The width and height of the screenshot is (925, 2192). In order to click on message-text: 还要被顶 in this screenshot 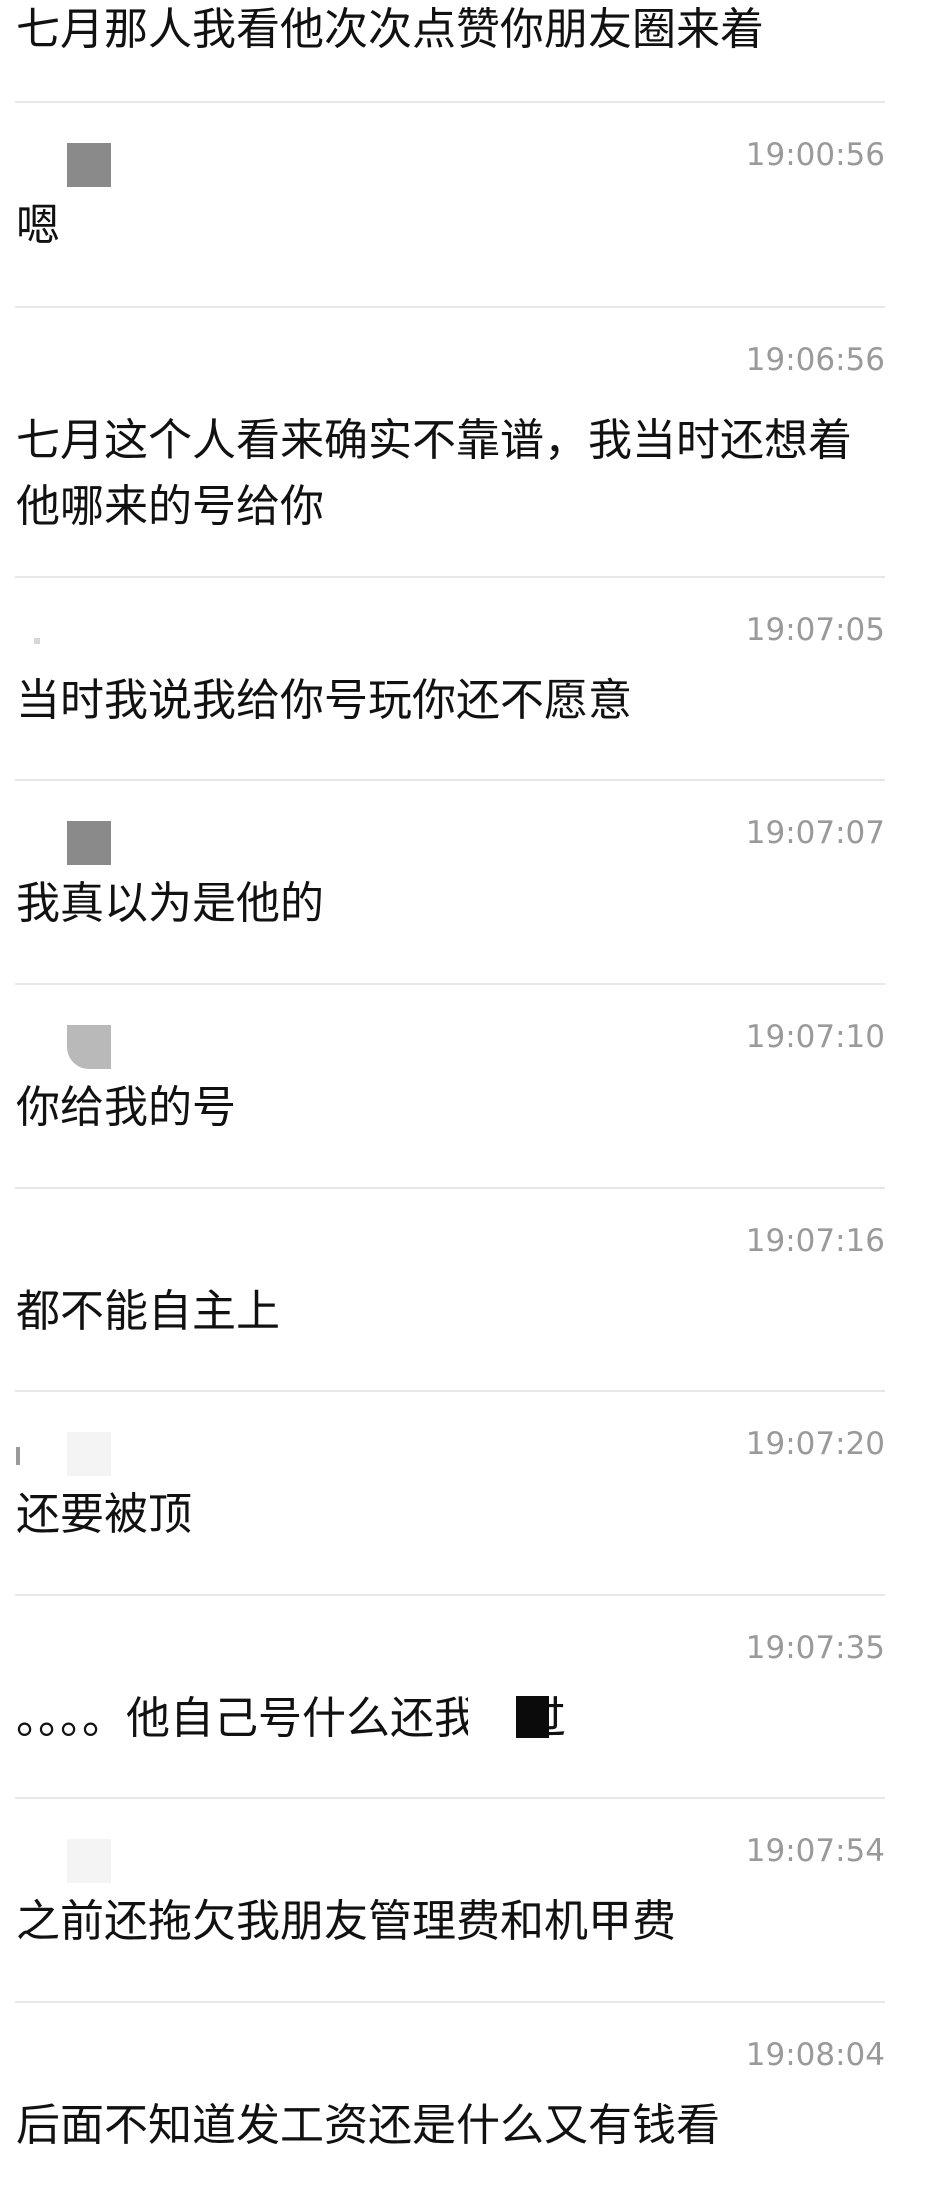, I will do `click(104, 1514)`.